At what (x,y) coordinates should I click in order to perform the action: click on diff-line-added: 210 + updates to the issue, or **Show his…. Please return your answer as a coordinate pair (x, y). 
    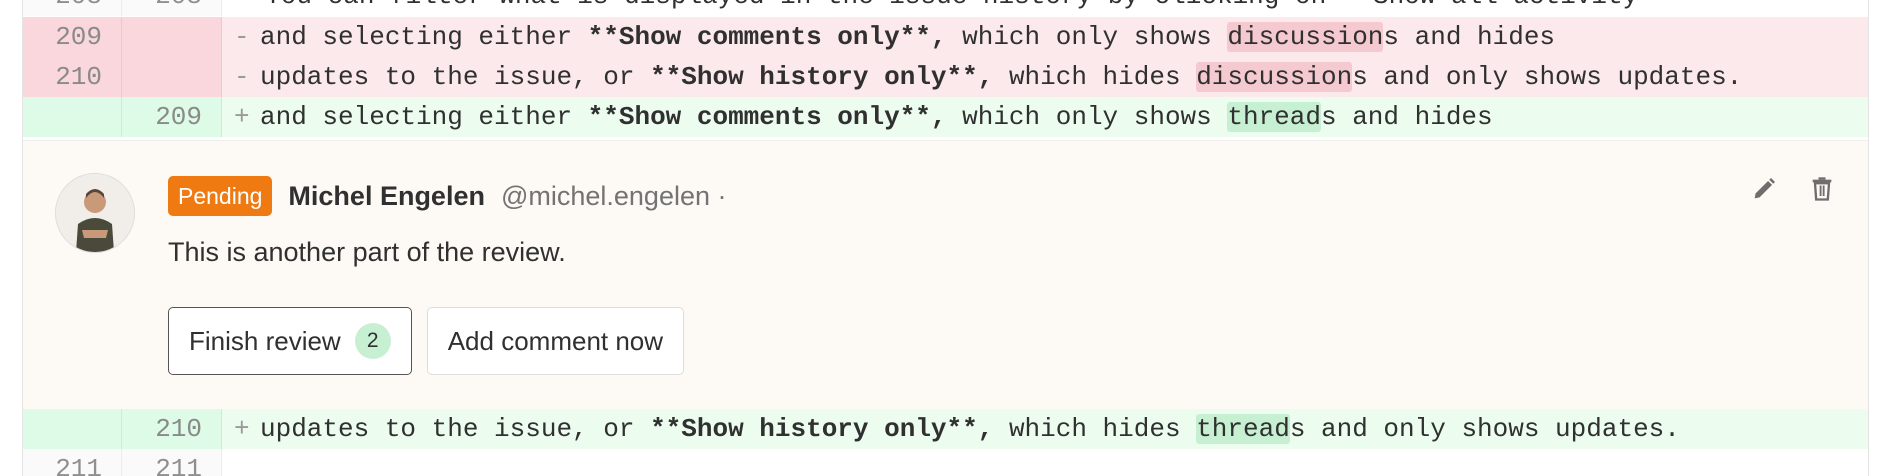
    Looking at the image, I should click on (945, 429).